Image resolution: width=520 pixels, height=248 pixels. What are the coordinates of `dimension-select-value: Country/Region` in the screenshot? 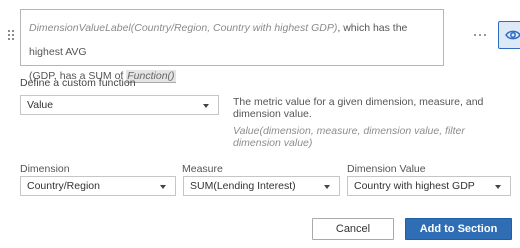 It's located at (63, 186).